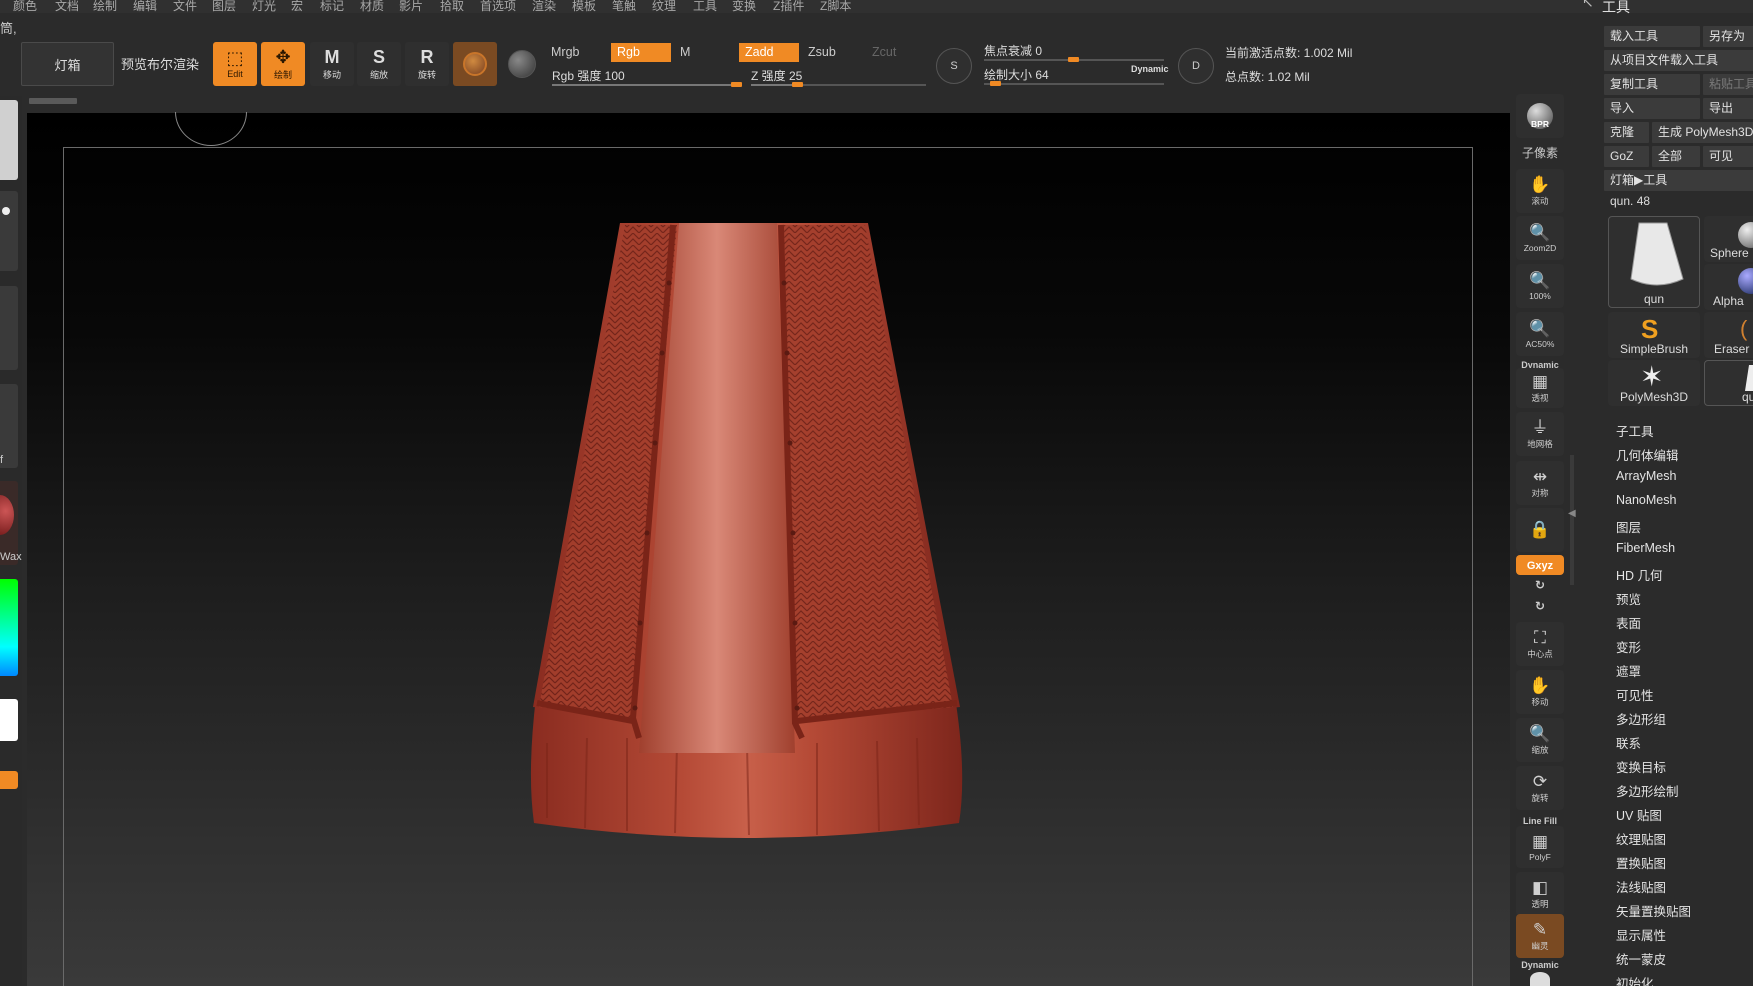  Describe the element at coordinates (411, 6) in the screenshot. I see `menu-movie: 影片` at that location.